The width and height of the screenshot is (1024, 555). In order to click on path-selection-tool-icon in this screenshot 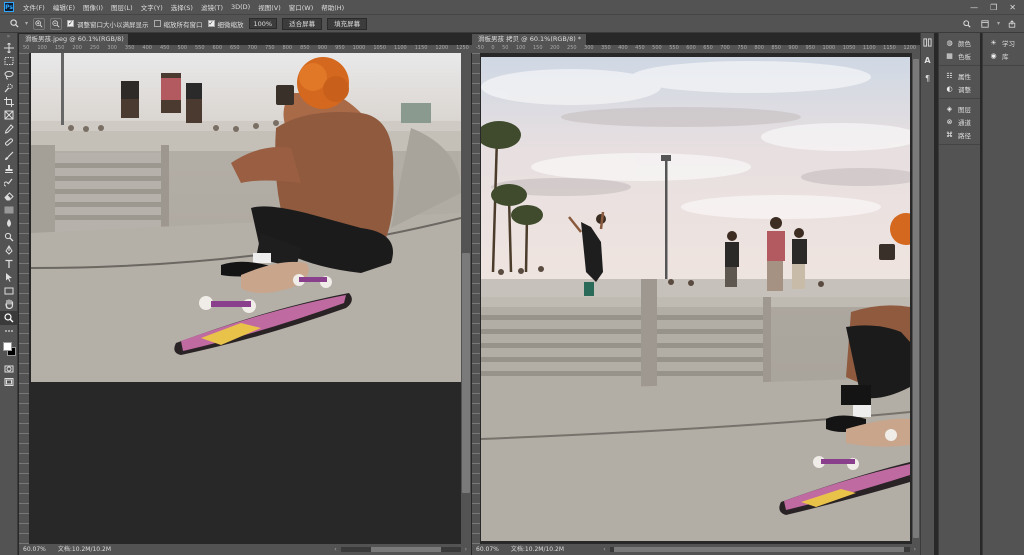, I will do `click(9, 278)`.